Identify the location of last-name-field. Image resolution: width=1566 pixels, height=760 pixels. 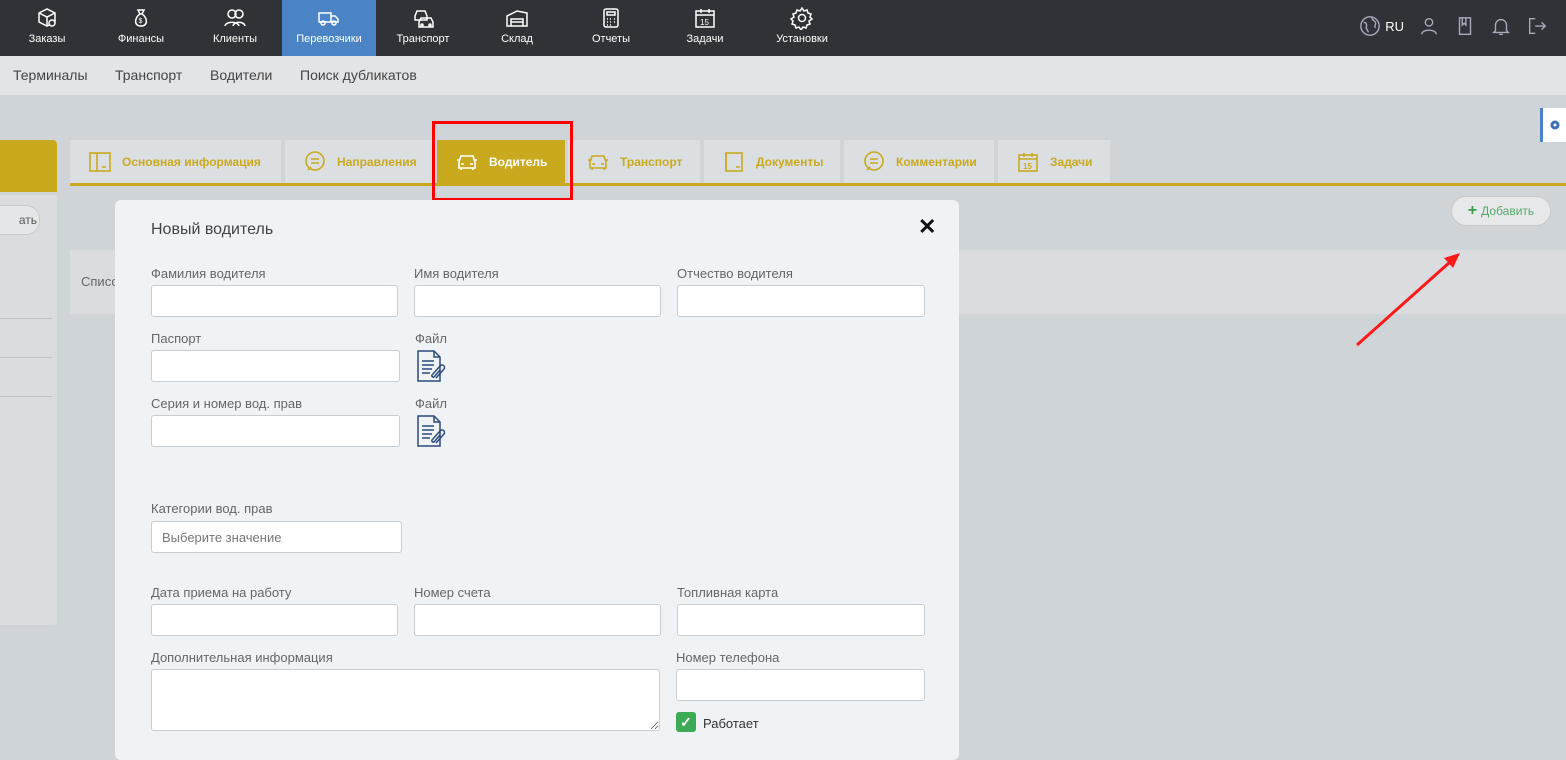
(274, 301).